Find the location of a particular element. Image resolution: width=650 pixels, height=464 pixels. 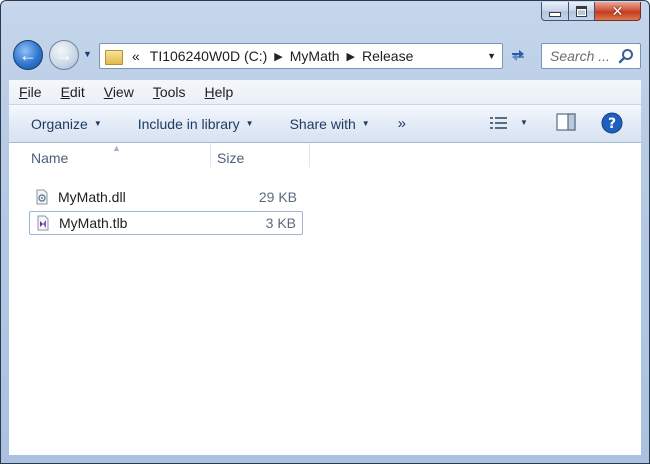

search-box is located at coordinates (591, 56).